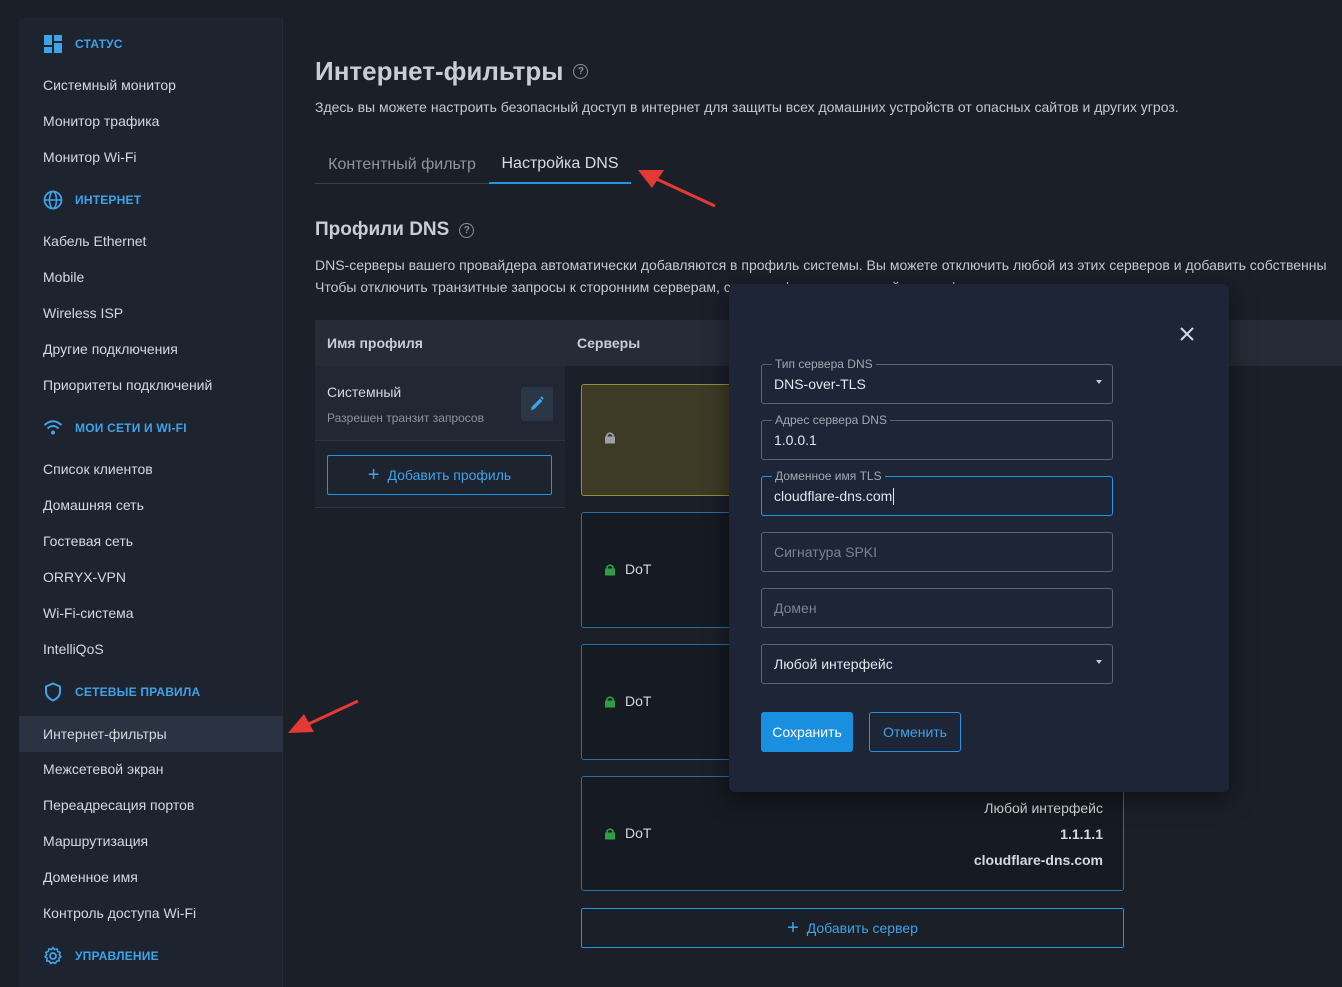  Describe the element at coordinates (824, 364) in the screenshot. I see `server-type-label: Тип сервера DNS` at that location.